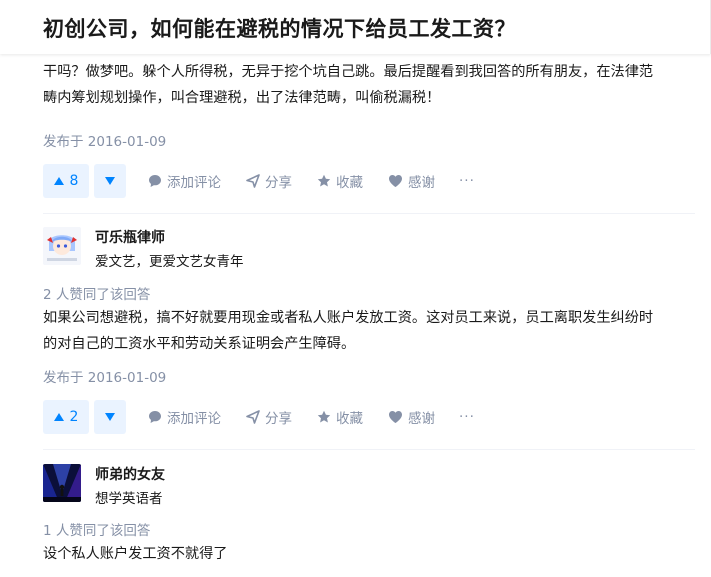  Describe the element at coordinates (129, 499) in the screenshot. I see `author-bio: 想学英语者` at that location.